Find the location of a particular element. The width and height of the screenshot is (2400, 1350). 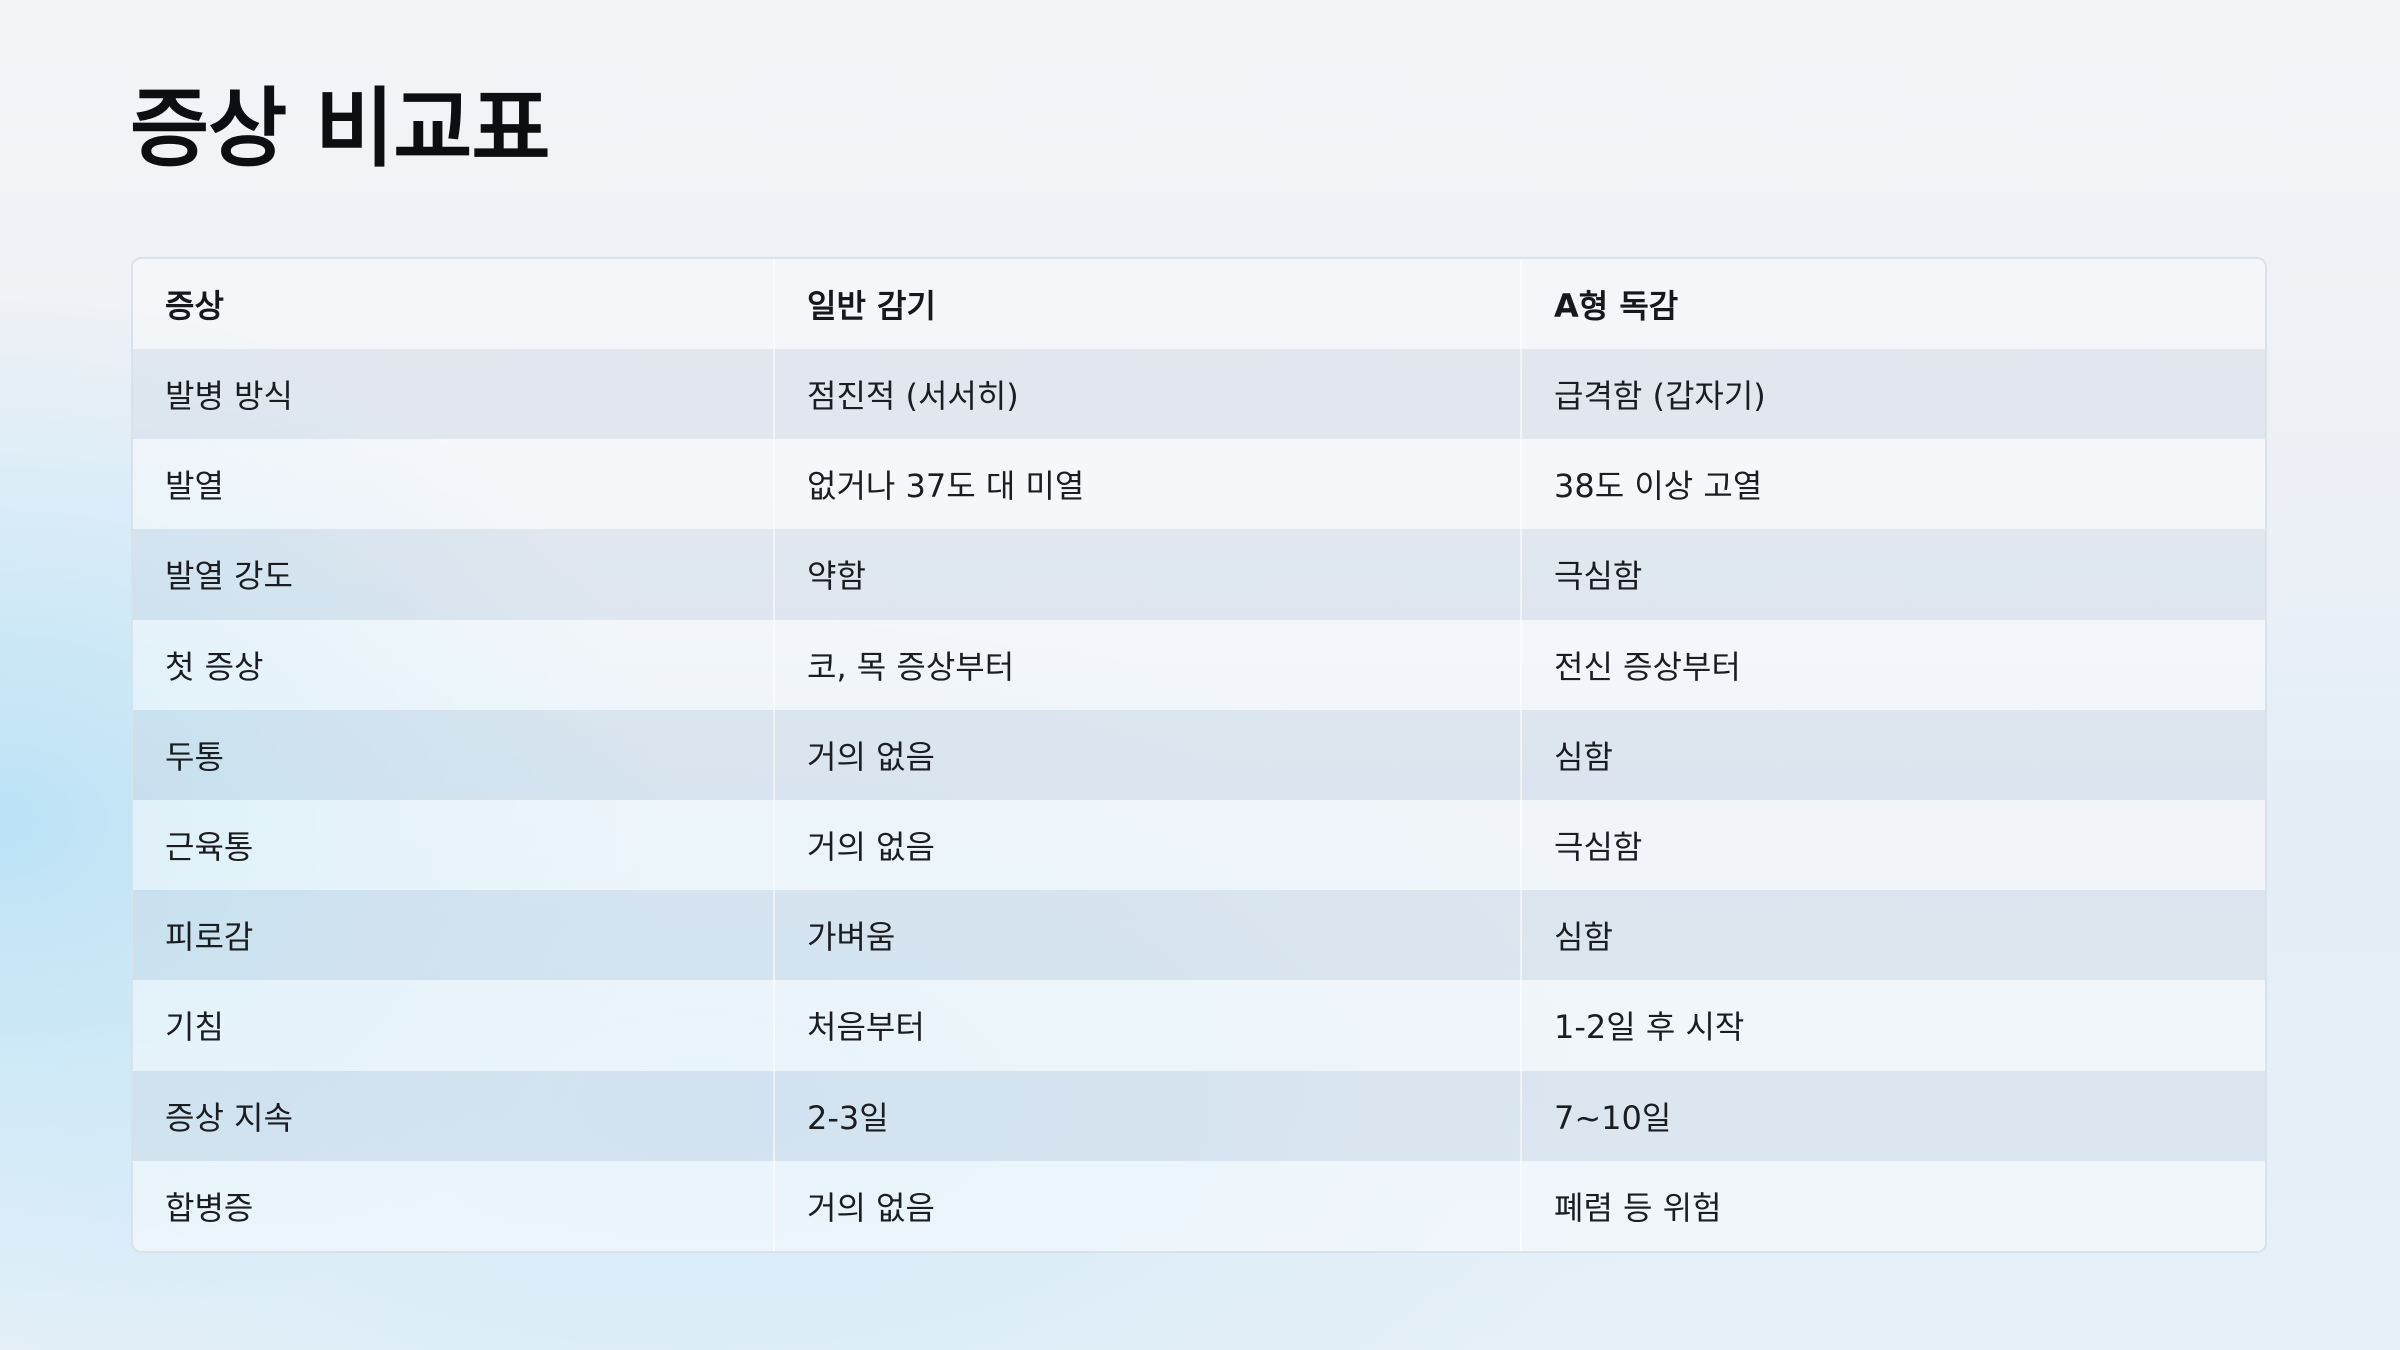

influenza-a-cell: 7~10일 is located at coordinates (1892, 1115).